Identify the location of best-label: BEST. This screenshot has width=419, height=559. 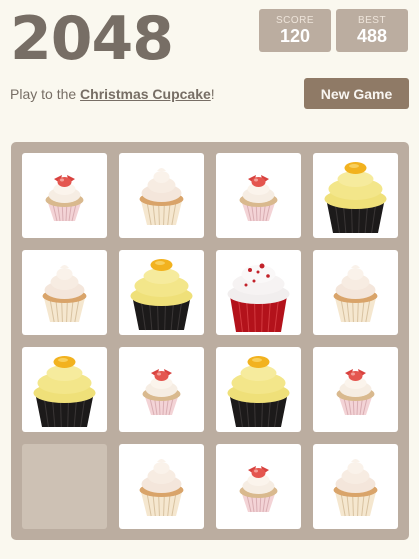
(372, 20).